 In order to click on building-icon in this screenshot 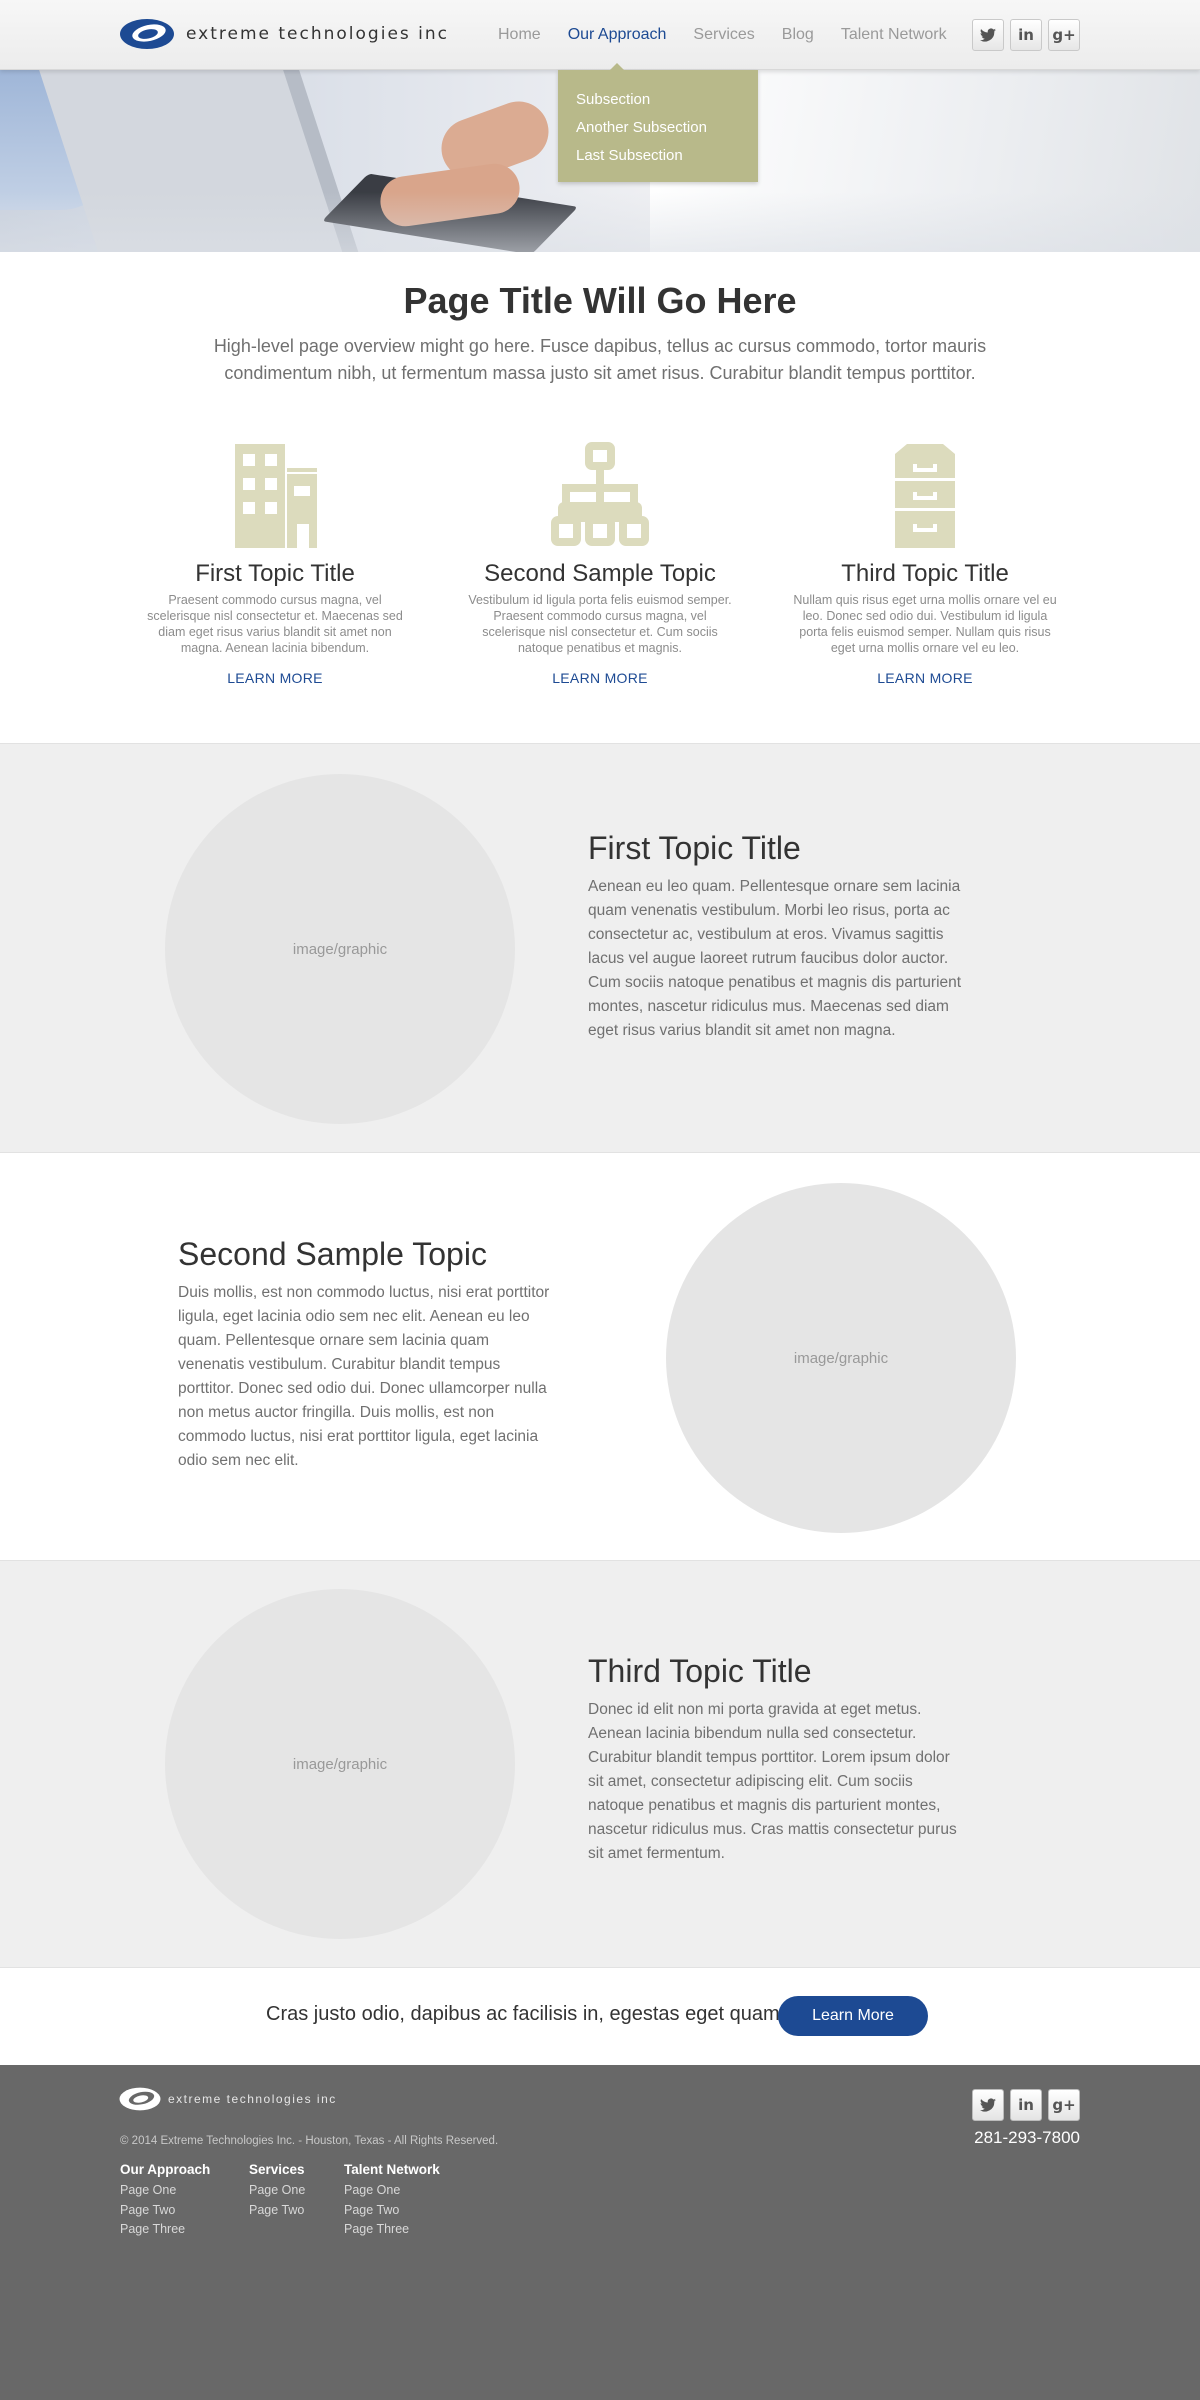, I will do `click(276, 496)`.